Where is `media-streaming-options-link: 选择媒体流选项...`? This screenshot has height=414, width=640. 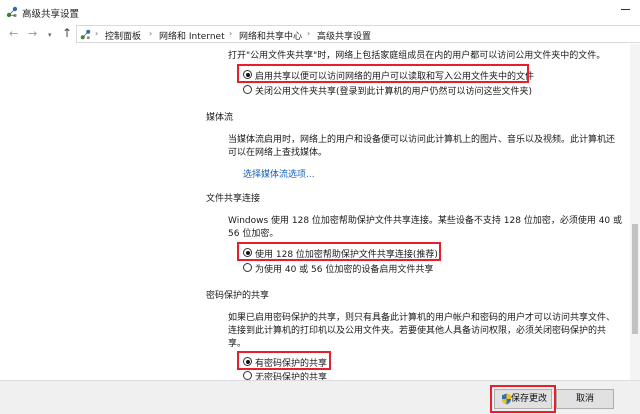
media-streaming-options-link: 选择媒体流选项... is located at coordinates (279, 173).